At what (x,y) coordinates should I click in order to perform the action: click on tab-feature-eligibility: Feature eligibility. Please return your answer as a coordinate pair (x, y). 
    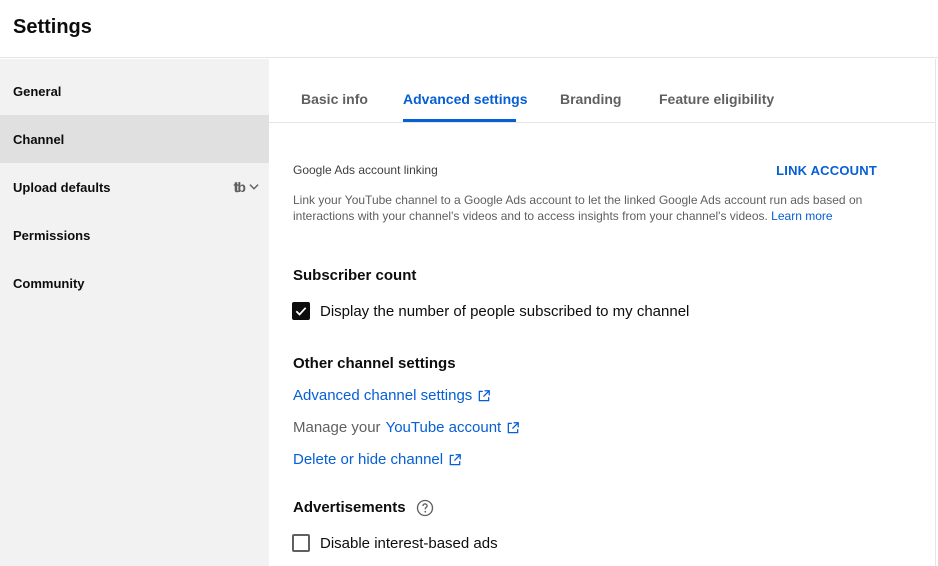
    Looking at the image, I should click on (716, 99).